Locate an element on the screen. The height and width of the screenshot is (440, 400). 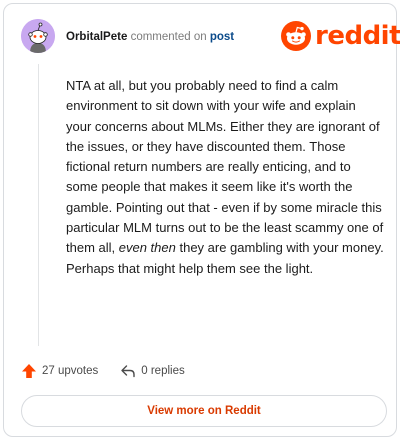
snoo-avatar-icon is located at coordinates (38, 36).